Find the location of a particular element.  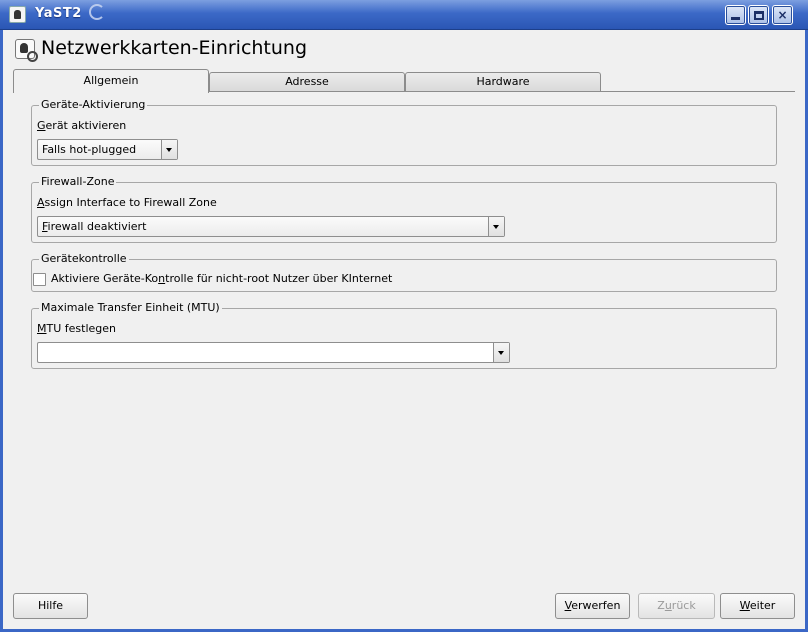

activate-device-label: Gerät aktivieren is located at coordinates (82, 125).